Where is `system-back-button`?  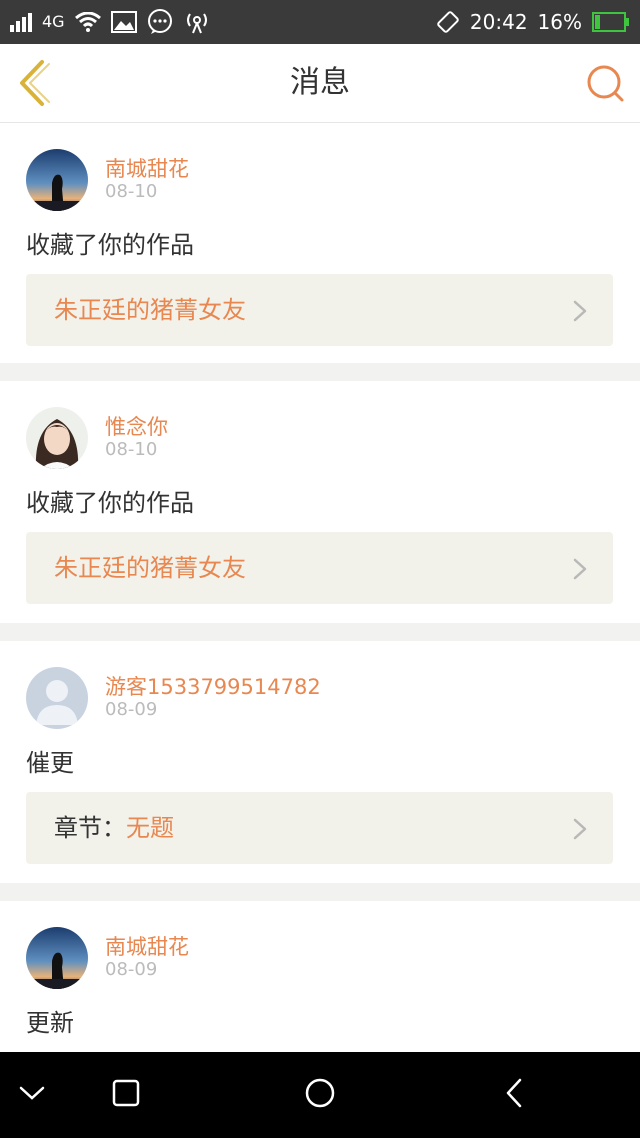
system-back-button is located at coordinates (514, 1095).